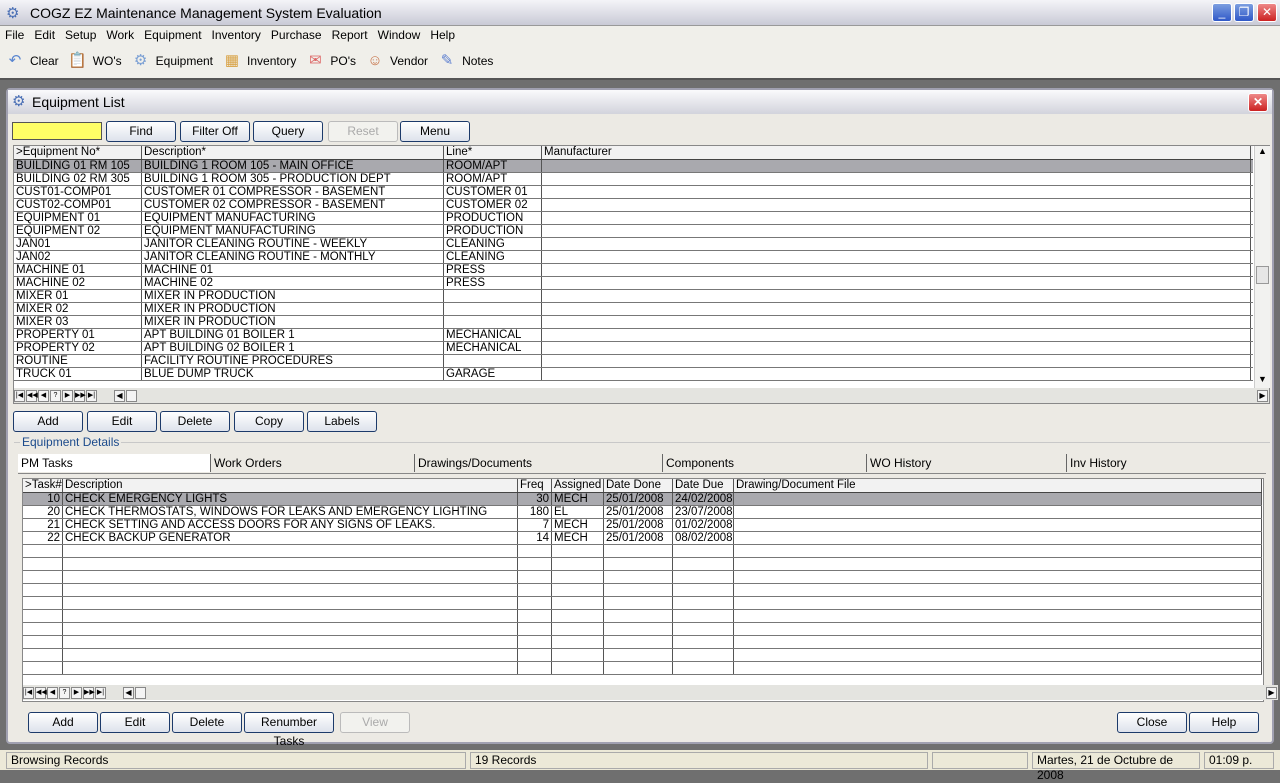 The height and width of the screenshot is (783, 1280). Describe the element at coordinates (1262, 381) in the screenshot. I see `scroll-down-icon: ▼` at that location.